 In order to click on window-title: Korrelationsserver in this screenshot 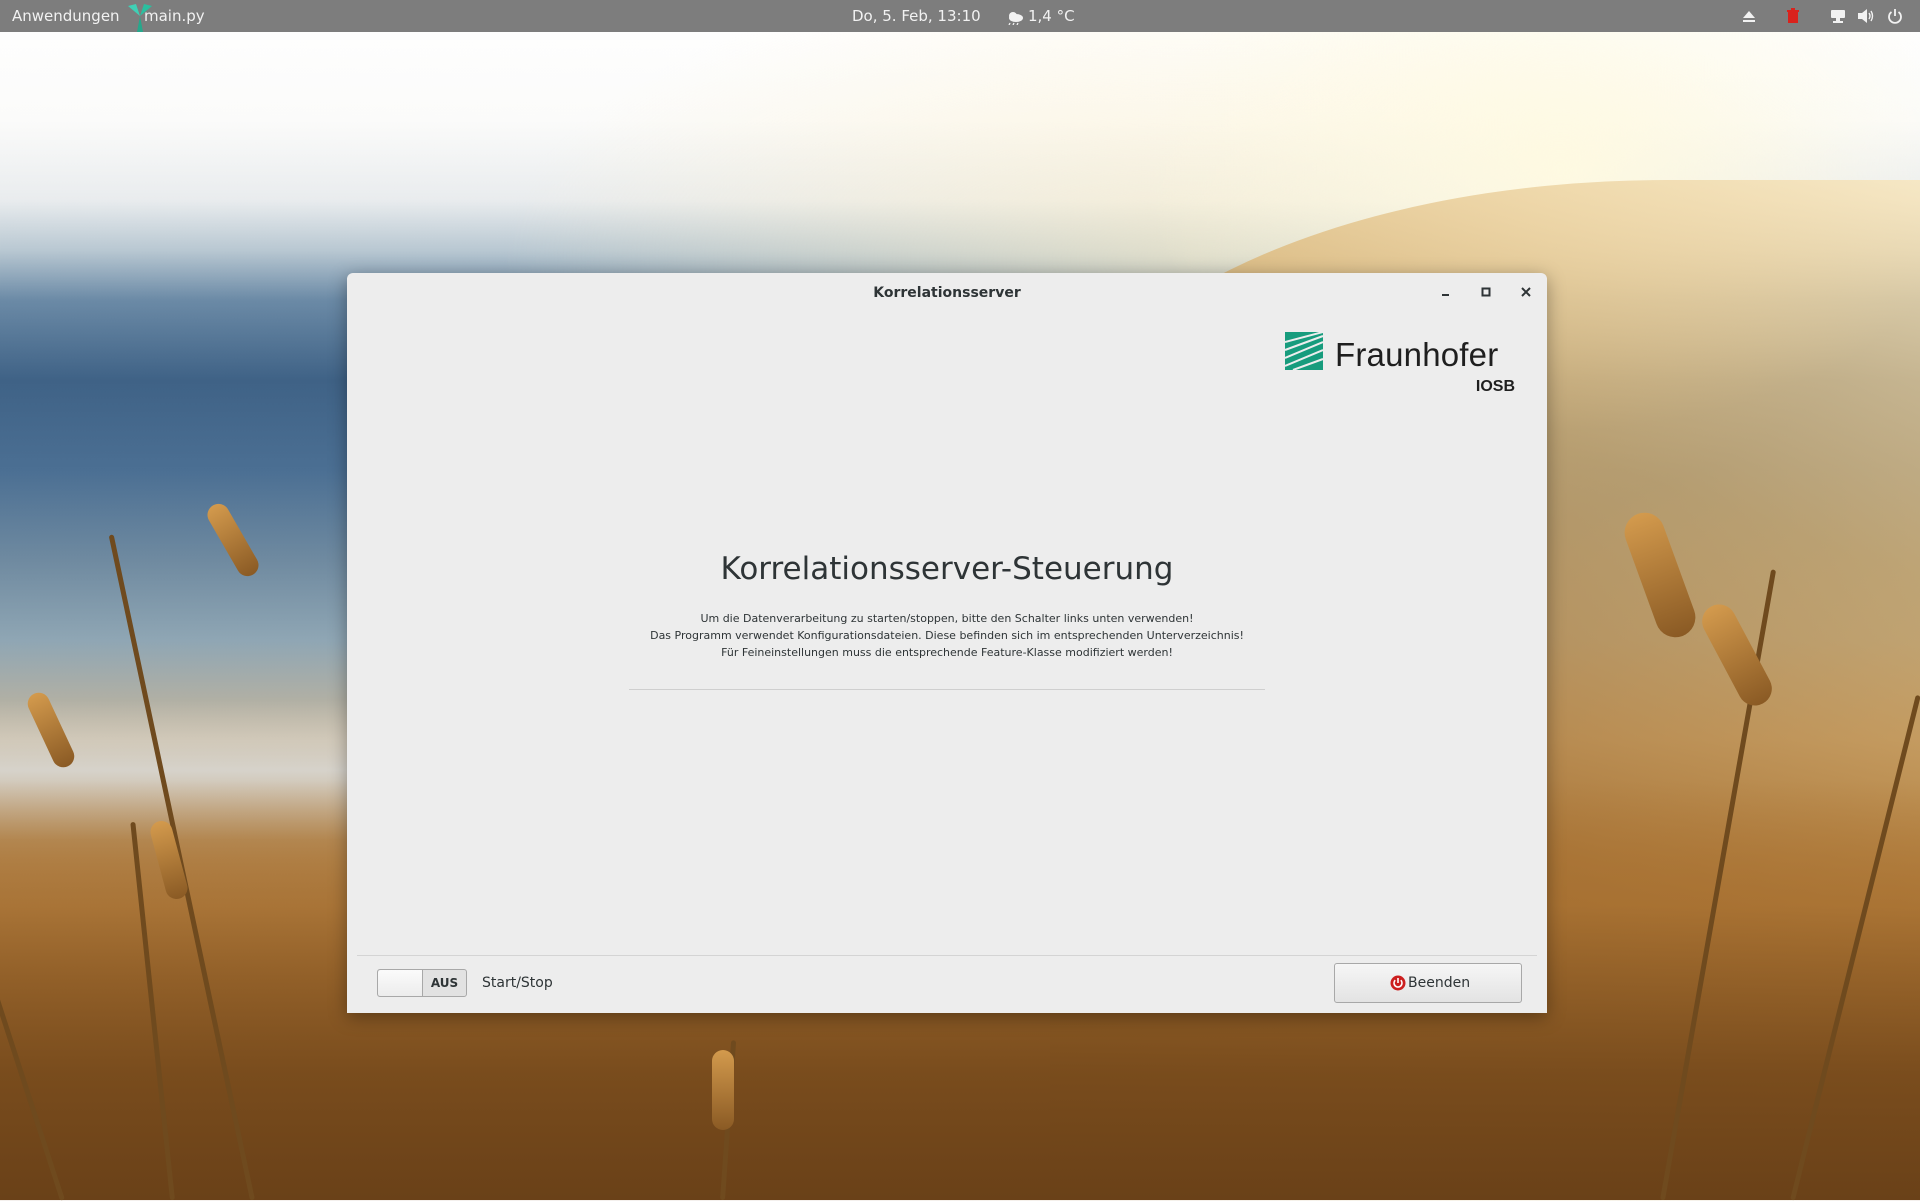, I will do `click(947, 293)`.